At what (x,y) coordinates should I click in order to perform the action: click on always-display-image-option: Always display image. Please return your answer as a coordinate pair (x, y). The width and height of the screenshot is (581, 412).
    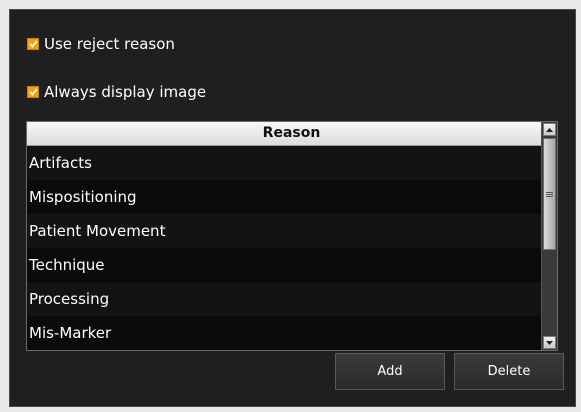
    Looking at the image, I should click on (116, 92).